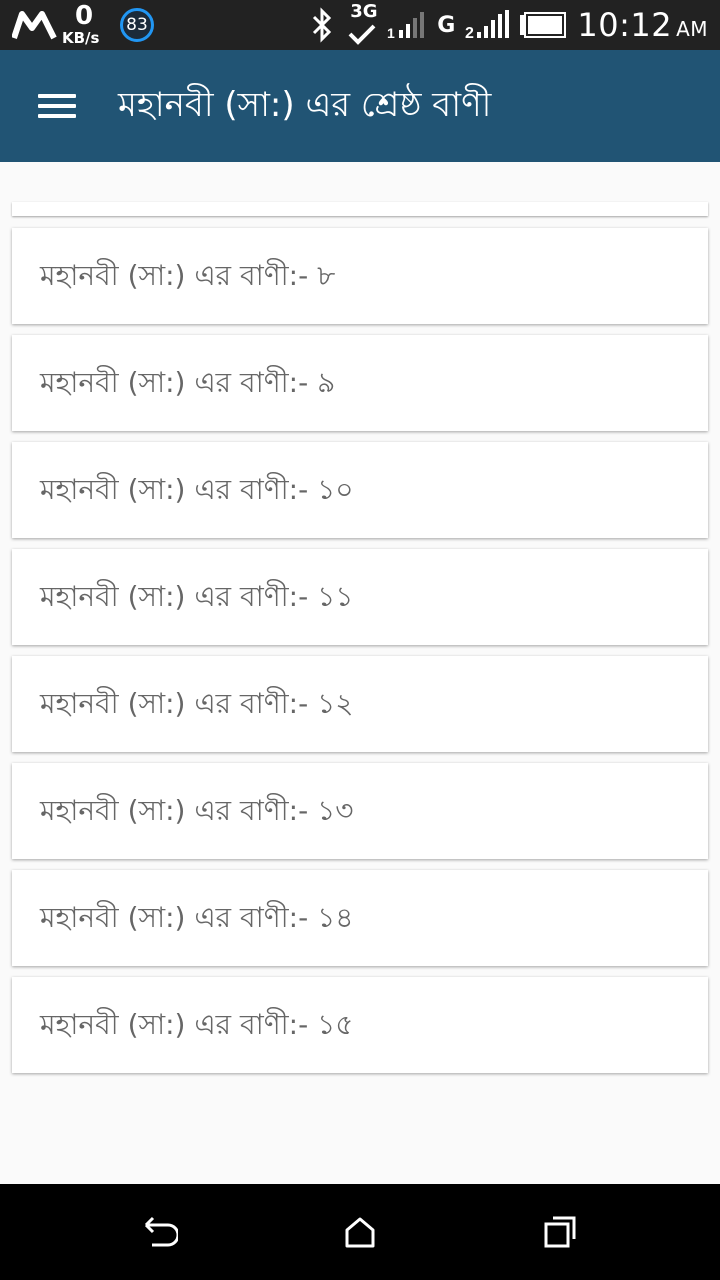  I want to click on network-speed-value: 0, so click(84, 16).